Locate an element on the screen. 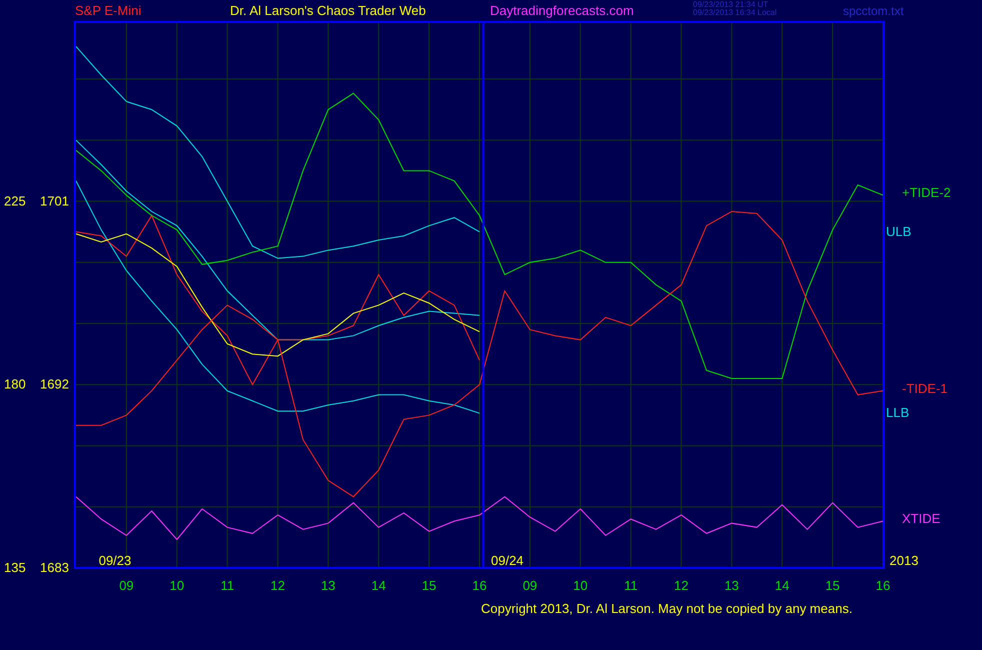 This screenshot has height=650, width=982. page-title: Dr. Al Larson's Chaos Trader Web is located at coordinates (328, 10).